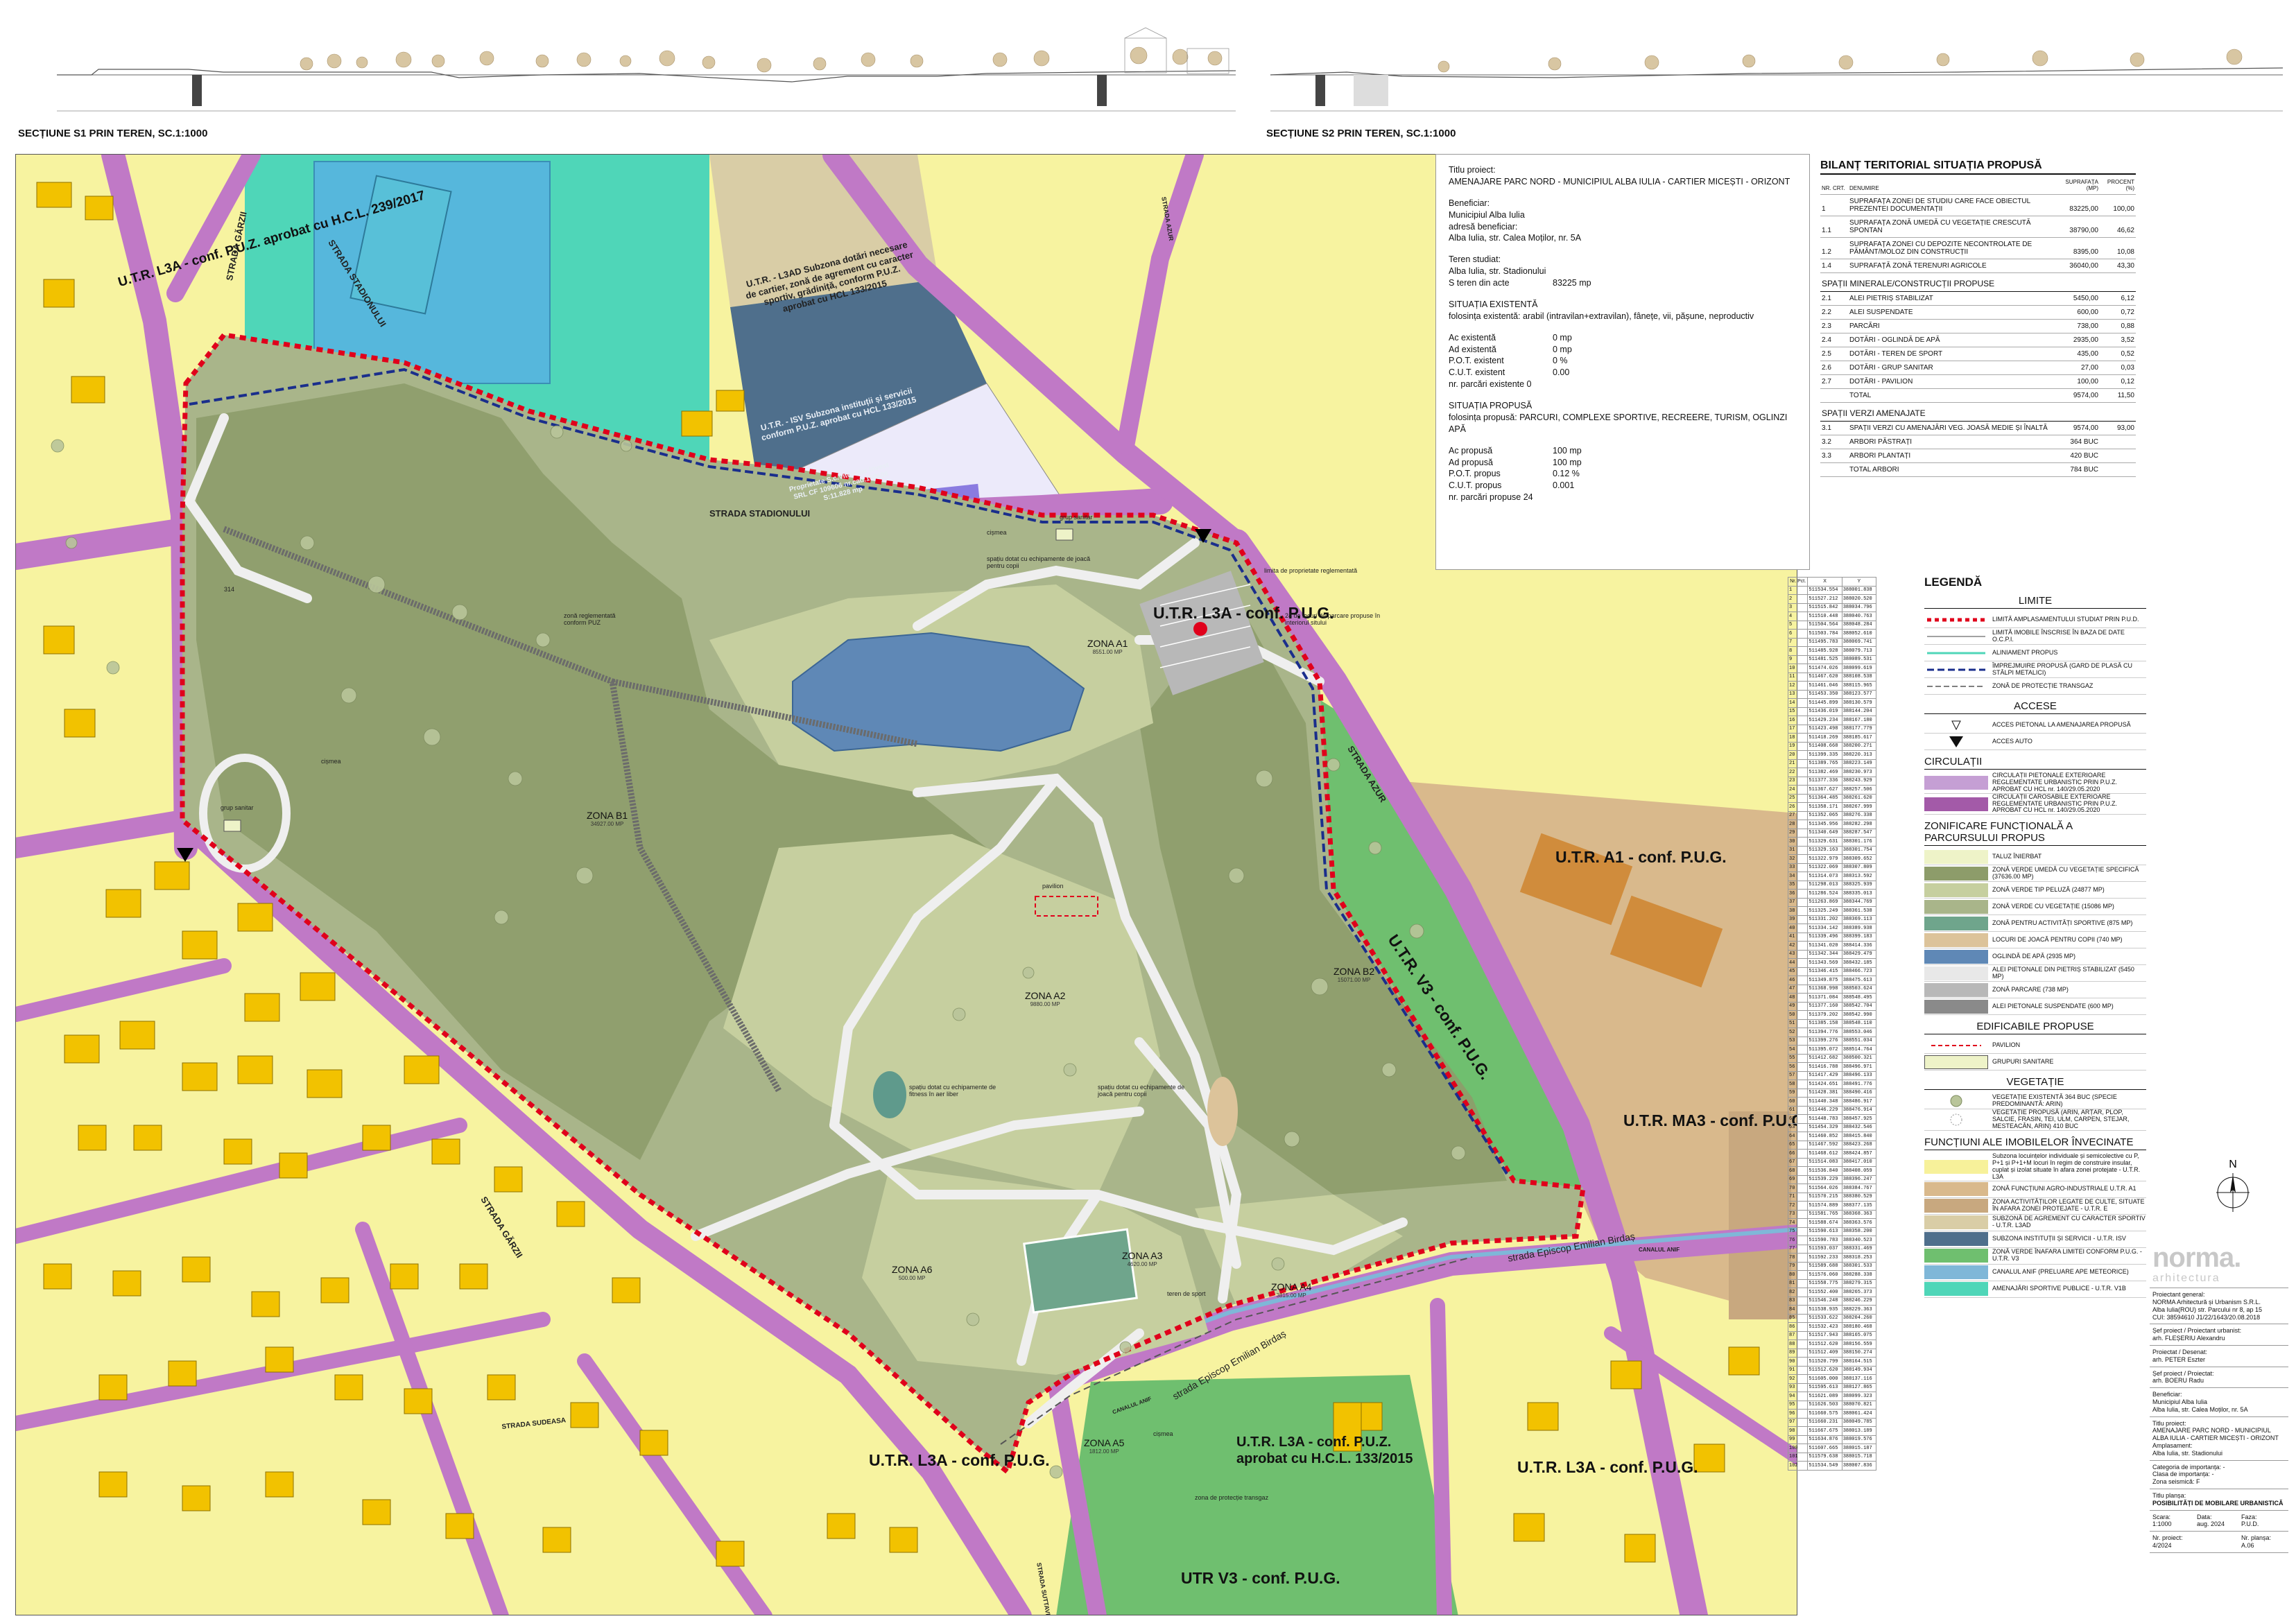 The width and height of the screenshot is (2296, 1621). I want to click on coordinates-row: 42 511341.020 388414.336, so click(1832, 946).